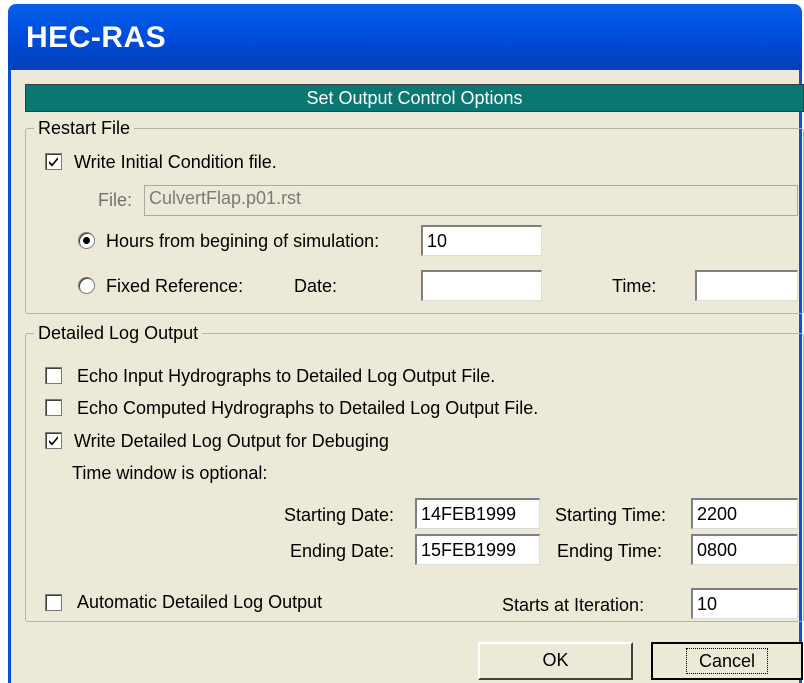 This screenshot has width=804, height=683. I want to click on cancel-button: Cancel, so click(727, 661).